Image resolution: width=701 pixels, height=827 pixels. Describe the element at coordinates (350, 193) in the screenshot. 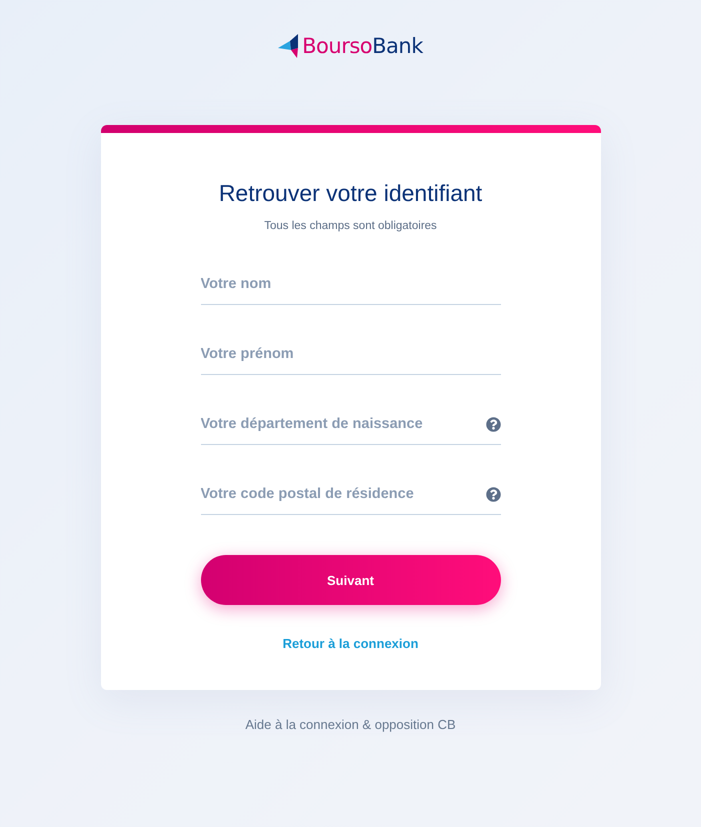

I see `form-title: Retrouver votre identifiant` at that location.